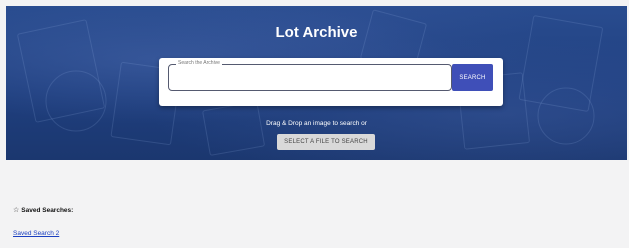 This screenshot has height=248, width=629. Describe the element at coordinates (472, 77) in the screenshot. I see `search-button: SEARCH` at that location.